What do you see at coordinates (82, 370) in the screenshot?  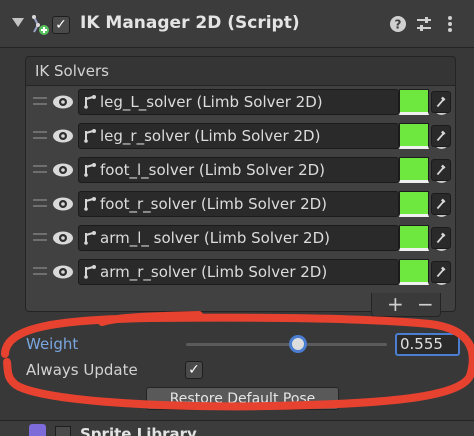 I see `always-update-label: Always Update` at bounding box center [82, 370].